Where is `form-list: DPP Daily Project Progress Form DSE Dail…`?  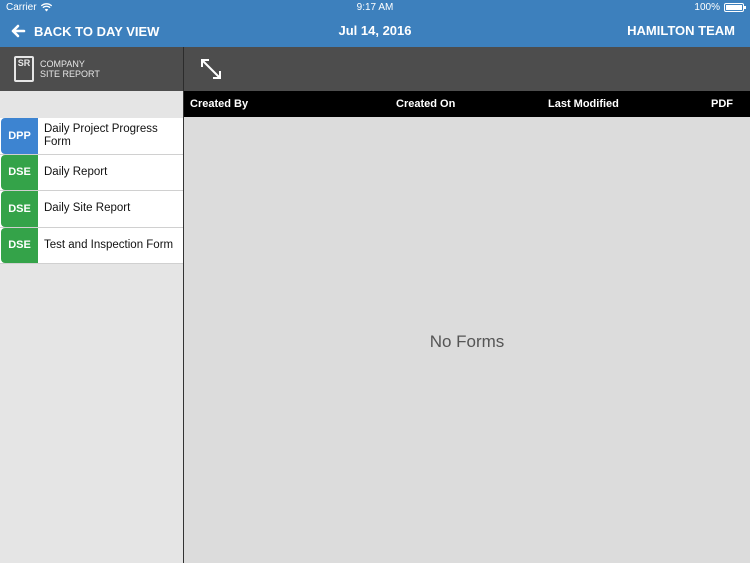
form-list: DPP Daily Project Progress Form DSE Dail… is located at coordinates (91, 191).